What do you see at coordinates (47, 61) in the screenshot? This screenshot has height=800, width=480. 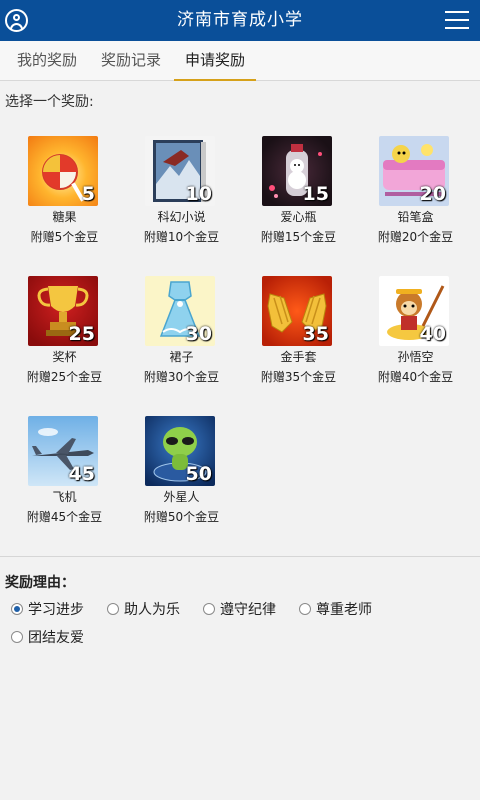 I see `tab-my-rewards: 我的奖励` at bounding box center [47, 61].